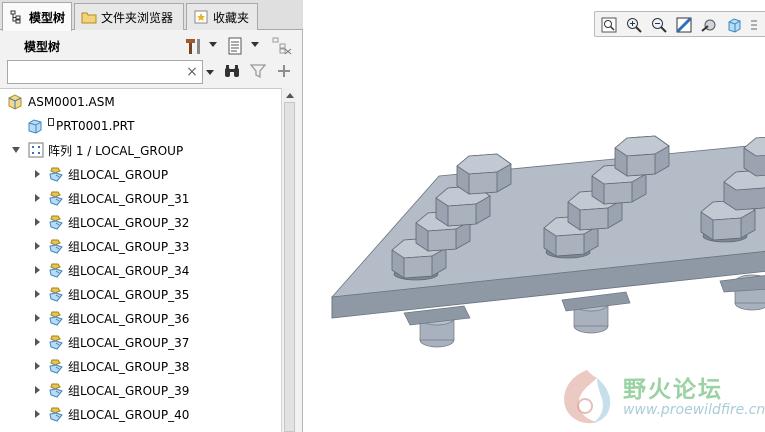 This screenshot has height=432, width=765. I want to click on repaint-icon, so click(684, 25).